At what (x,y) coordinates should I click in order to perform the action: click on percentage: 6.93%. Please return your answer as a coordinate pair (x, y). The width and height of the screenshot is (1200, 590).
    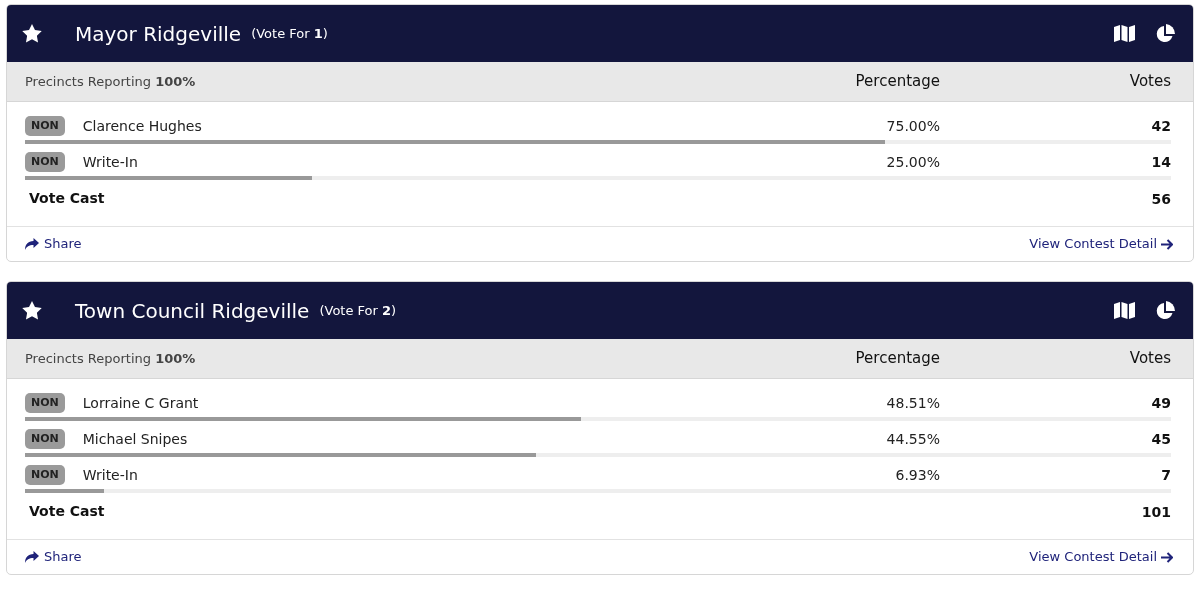
    Looking at the image, I should click on (917, 475).